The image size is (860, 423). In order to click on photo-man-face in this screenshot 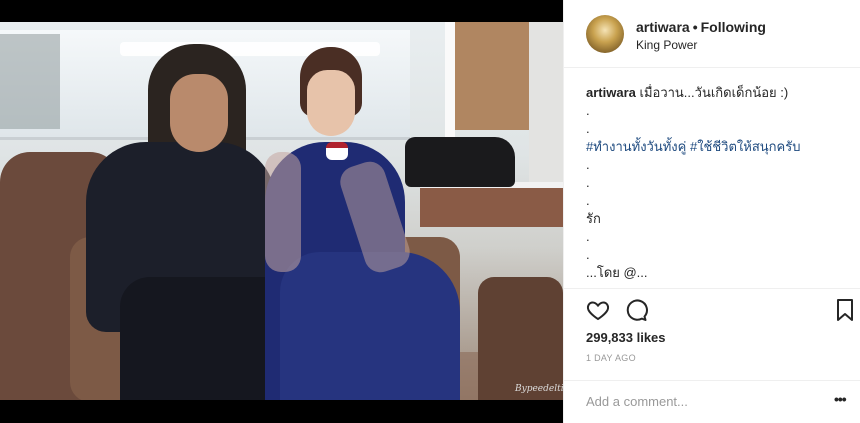, I will do `click(199, 113)`.